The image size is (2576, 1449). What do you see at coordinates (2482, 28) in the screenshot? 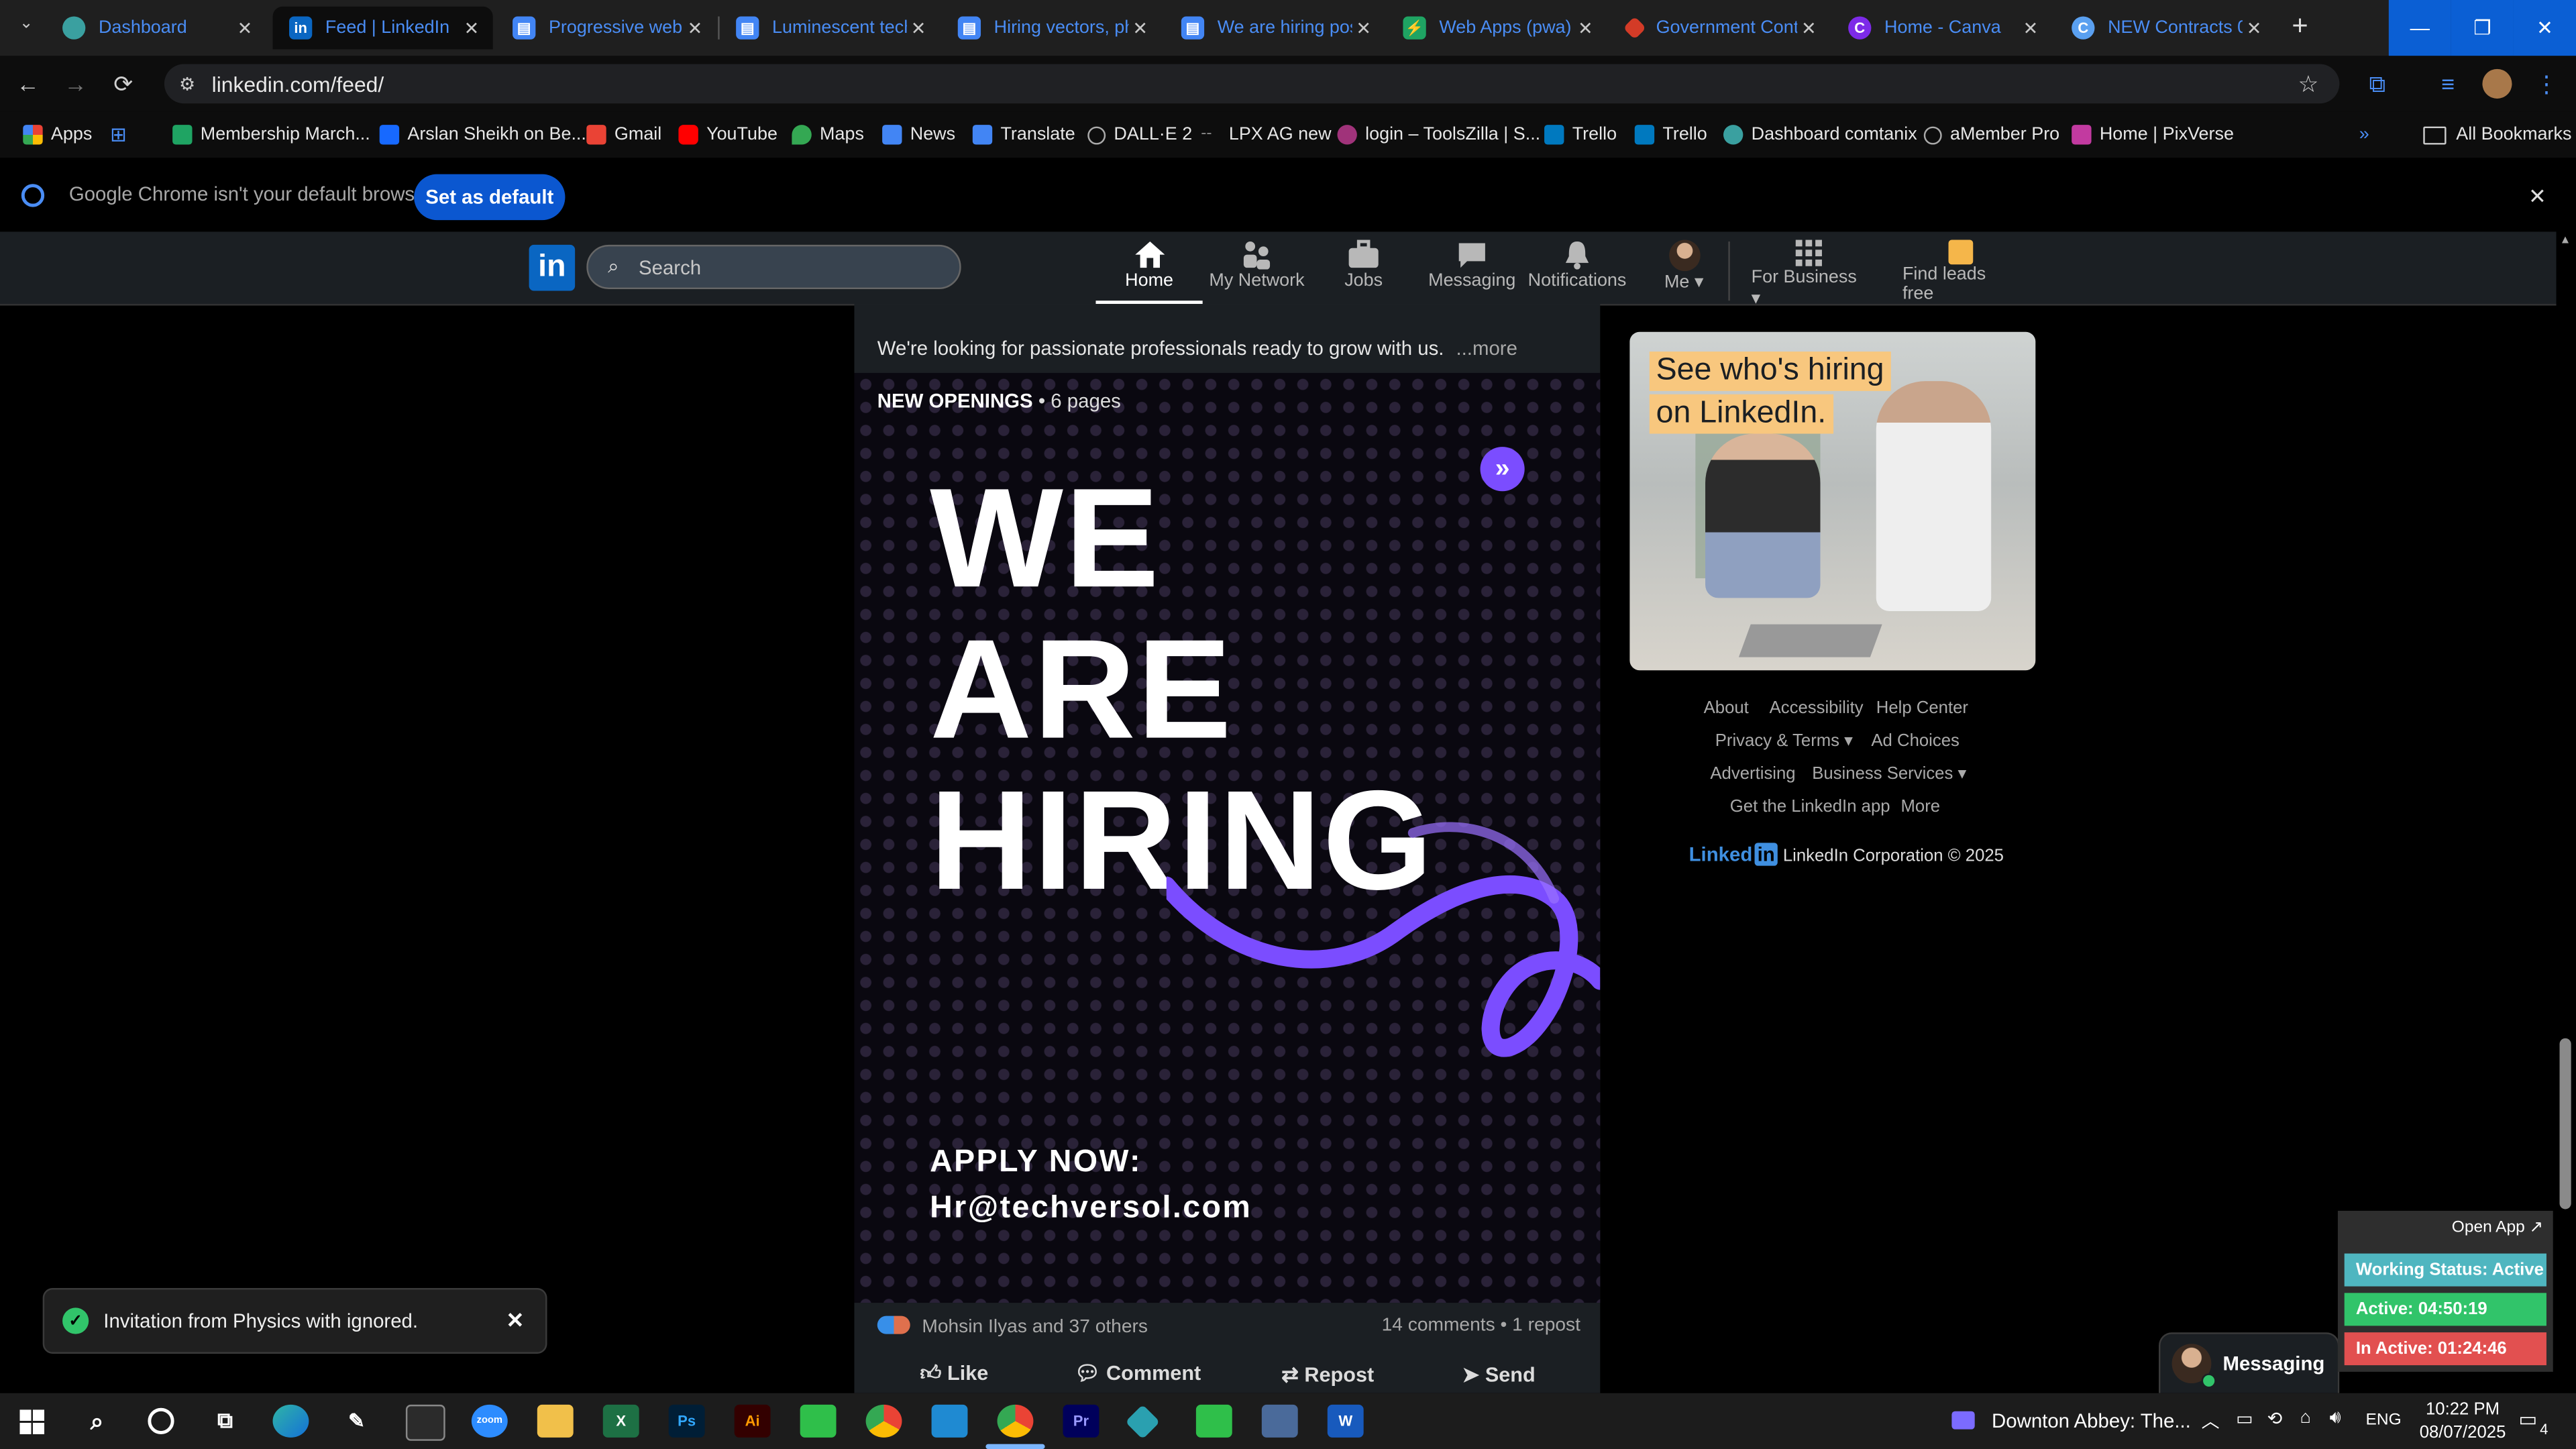
I see `restore-icon: ❐` at bounding box center [2482, 28].